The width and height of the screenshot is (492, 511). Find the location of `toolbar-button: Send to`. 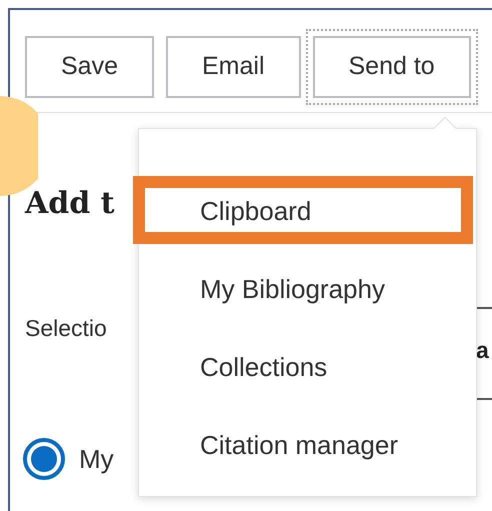

toolbar-button: Send to is located at coordinates (391, 67).